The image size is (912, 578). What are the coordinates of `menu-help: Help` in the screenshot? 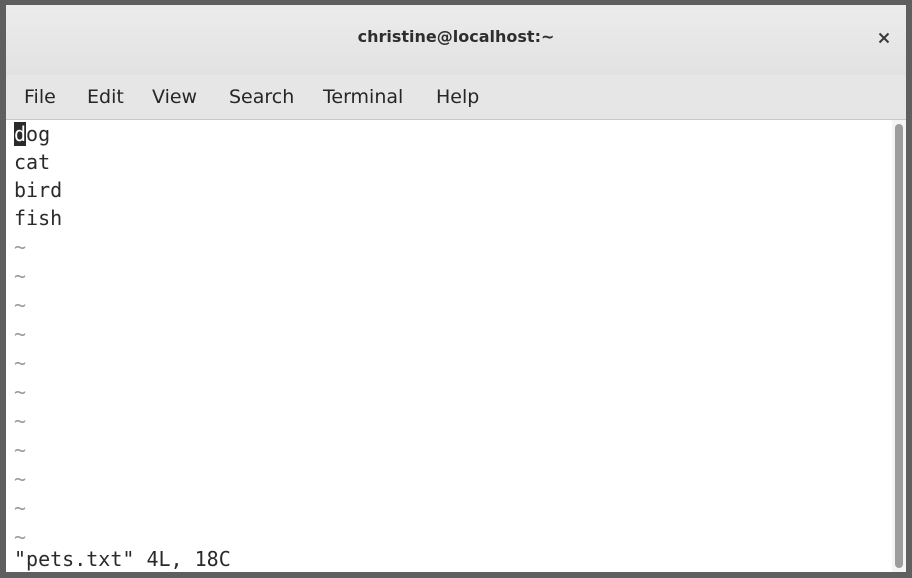 It's located at (457, 97).